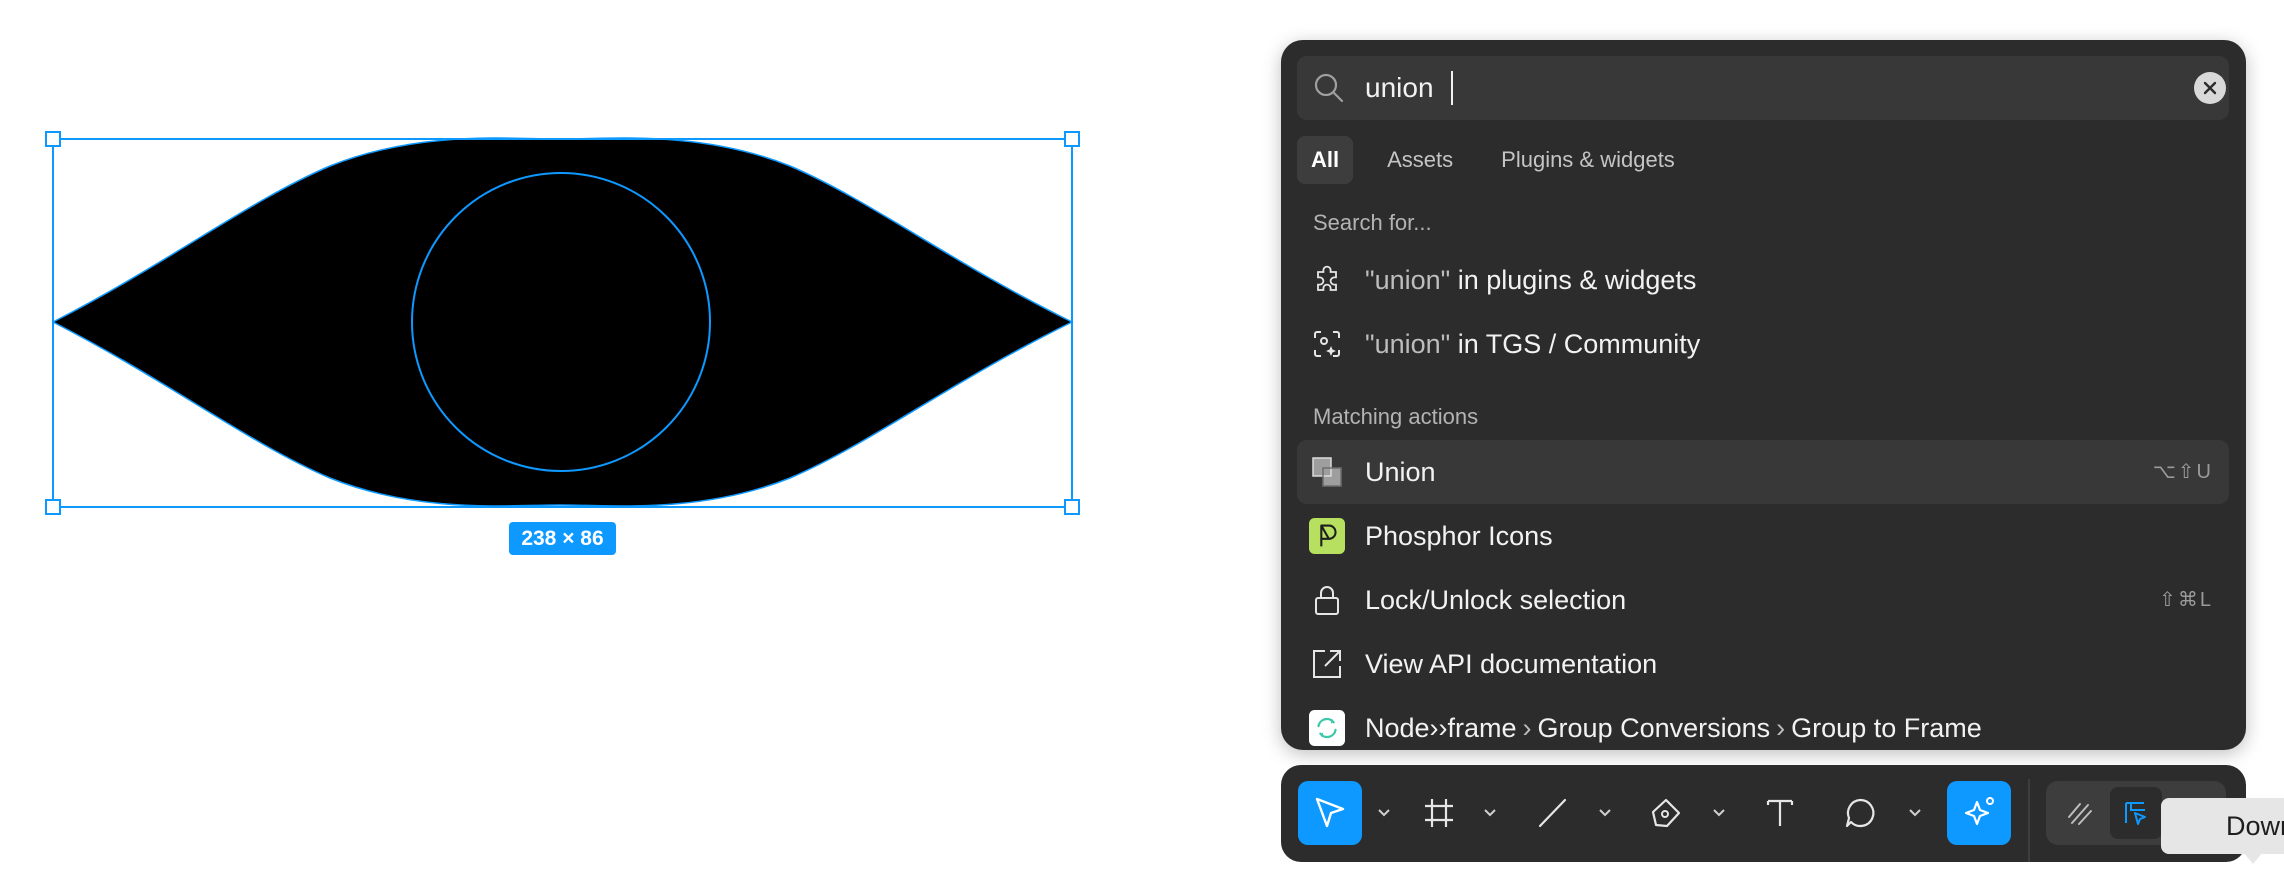 Image resolution: width=2284 pixels, height=884 pixels. I want to click on line-tool-chevron-down-icon, so click(1605, 813).